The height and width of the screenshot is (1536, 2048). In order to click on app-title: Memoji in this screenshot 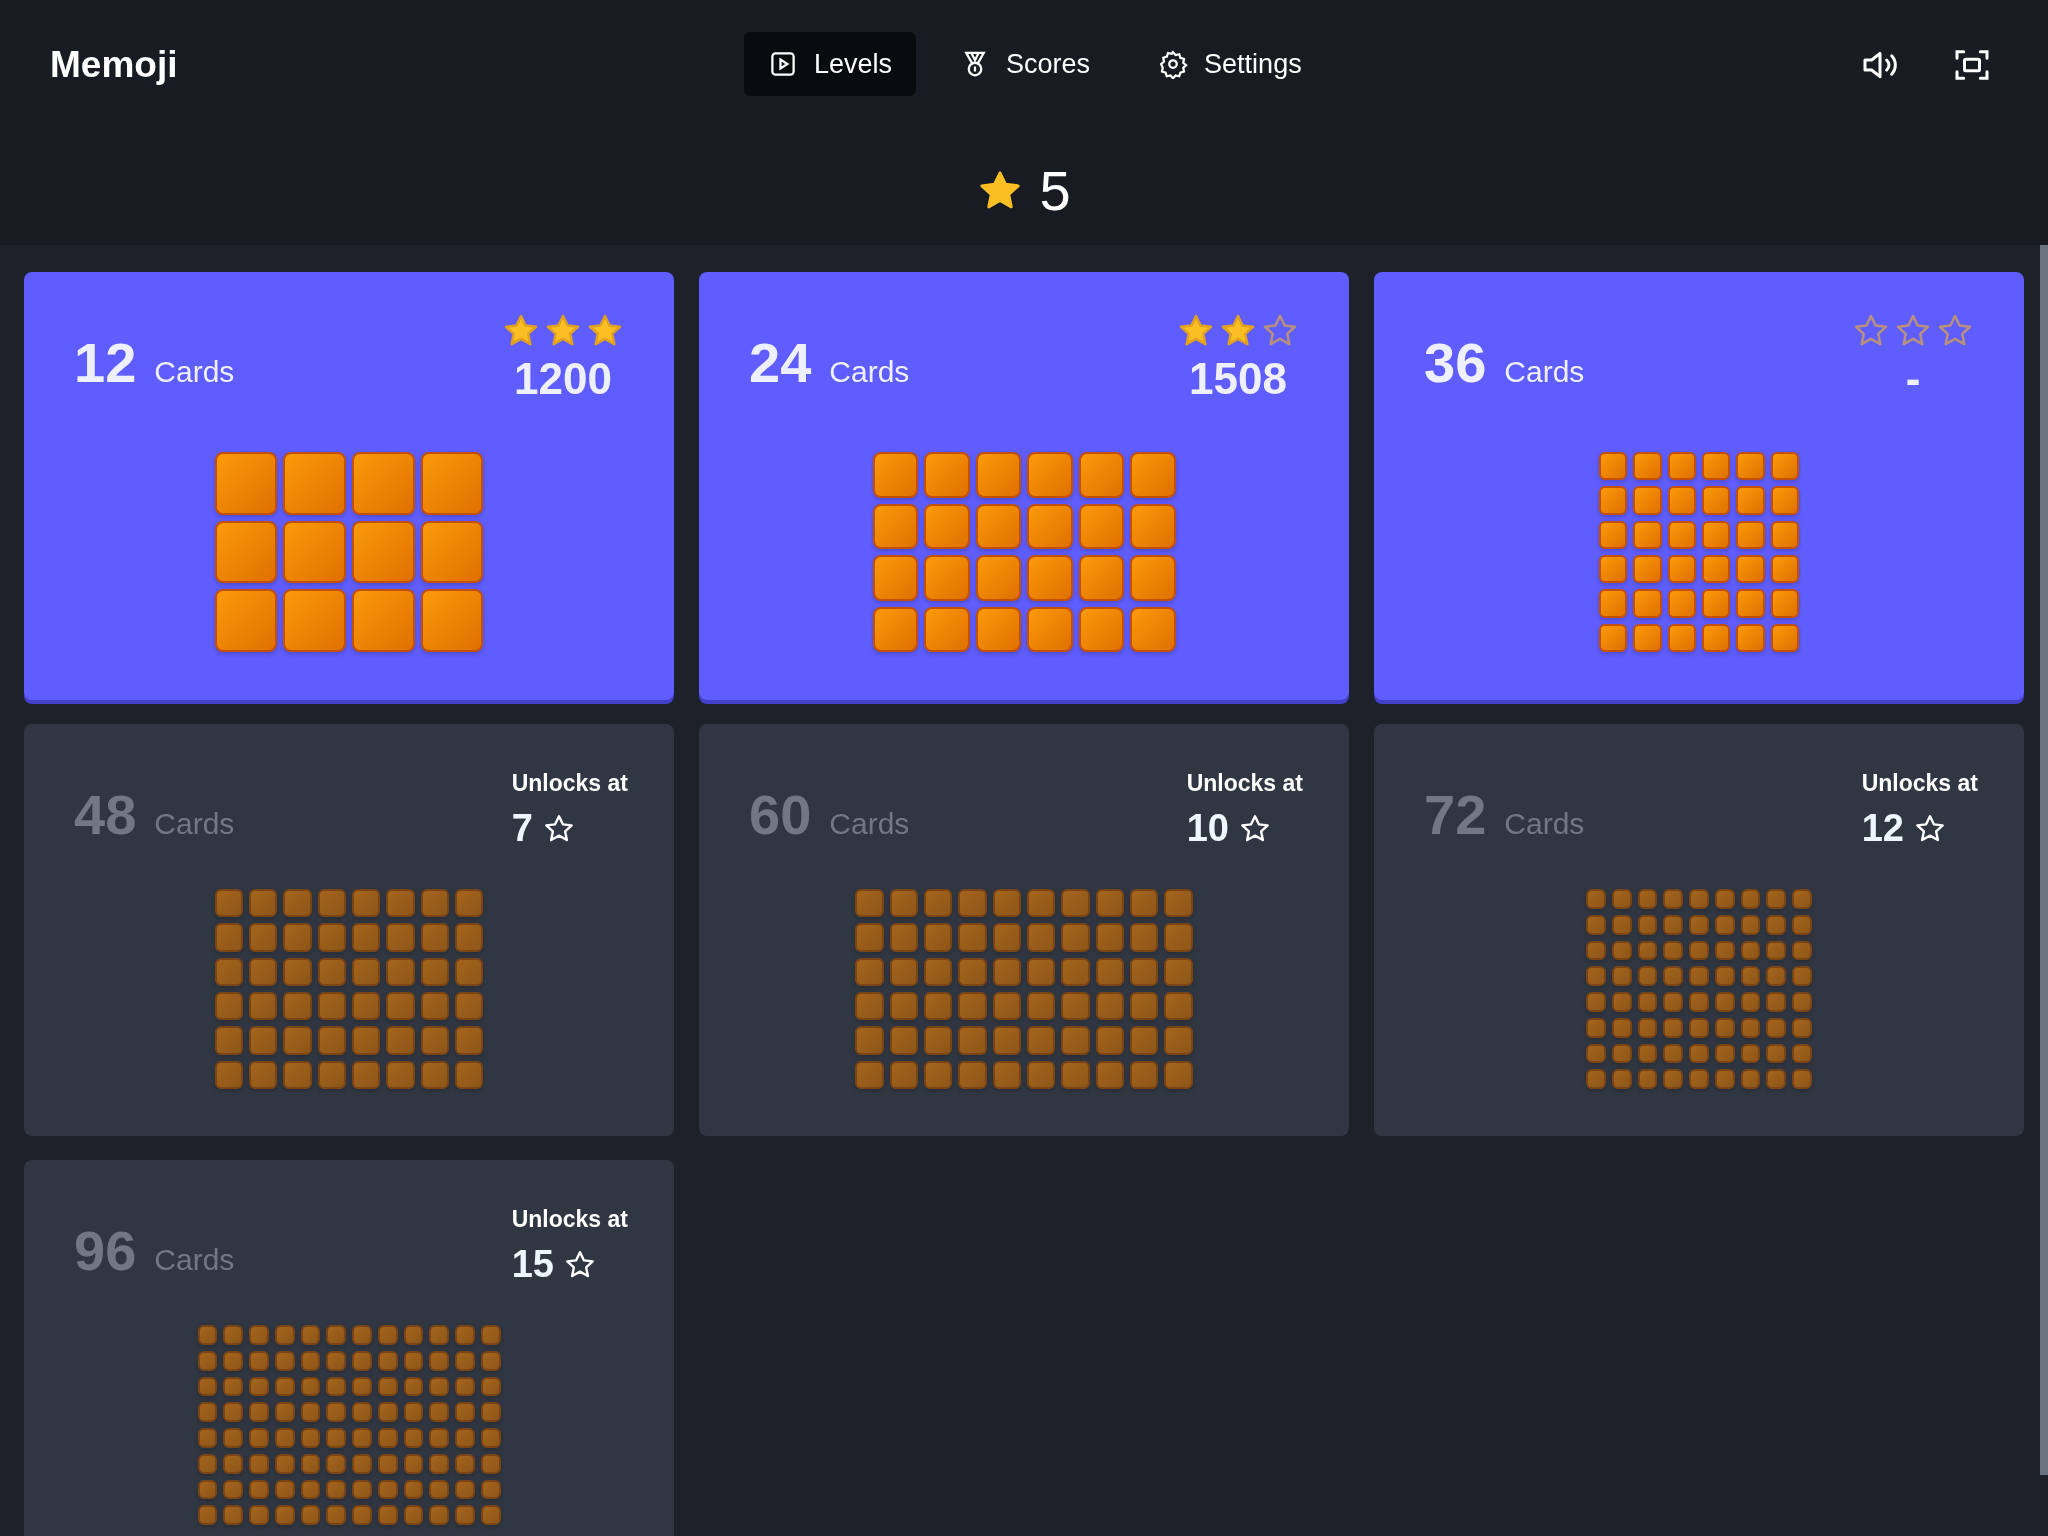, I will do `click(114, 65)`.